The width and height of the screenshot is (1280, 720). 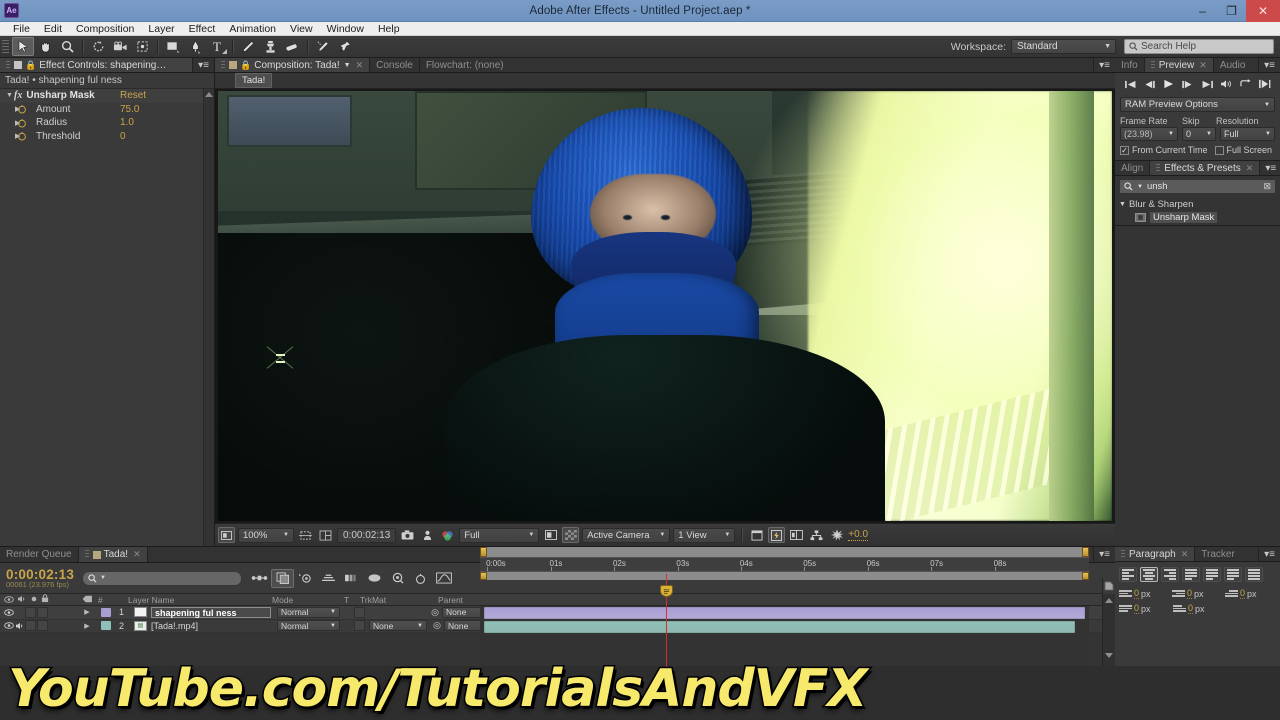 I want to click on parent-pickwhip-icon: ◎, so click(x=435, y=612).